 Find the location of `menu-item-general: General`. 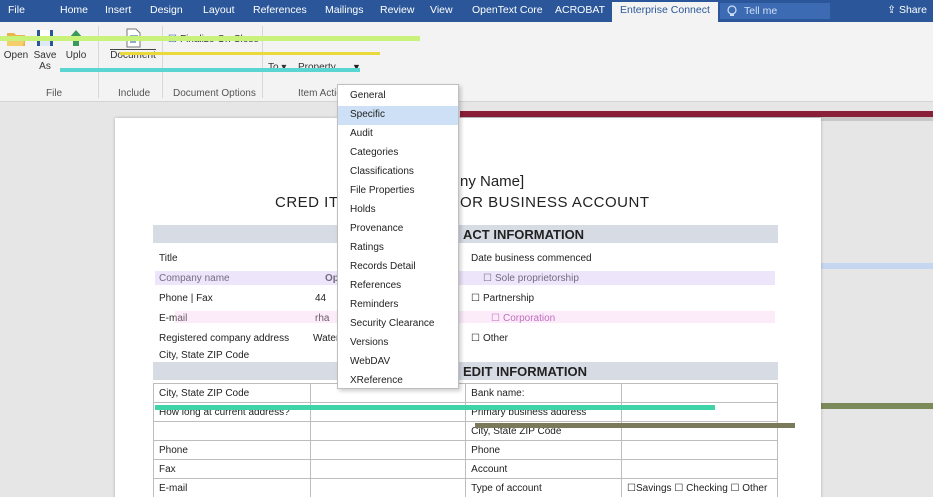

menu-item-general: General is located at coordinates (398, 96).